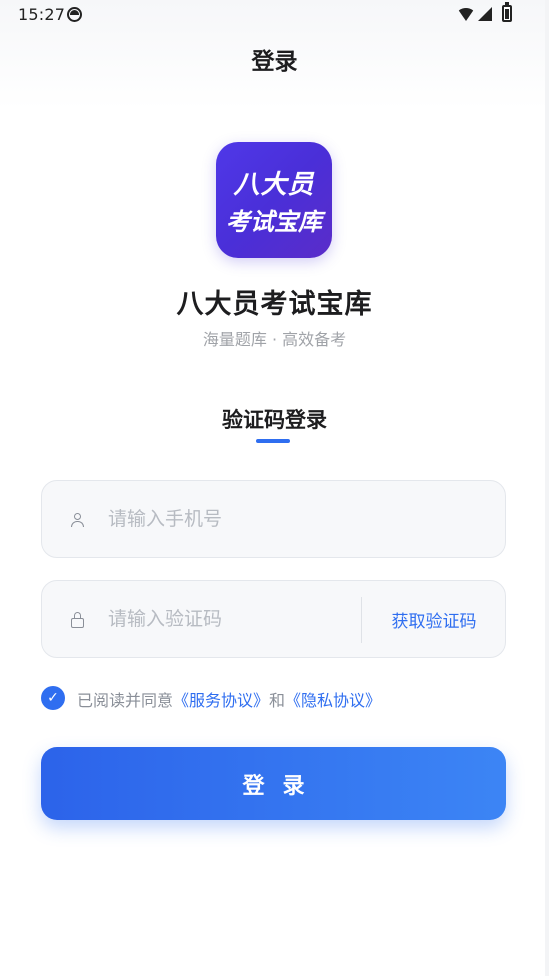  Describe the element at coordinates (274, 419) in the screenshot. I see `tab-sms-login: 验证码登录` at that location.